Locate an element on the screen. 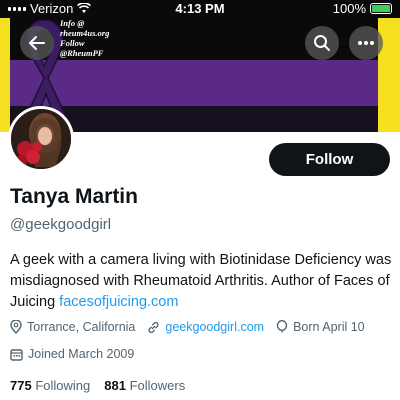 This screenshot has height=400, width=400. location-item: Torrance, California is located at coordinates (72, 327).